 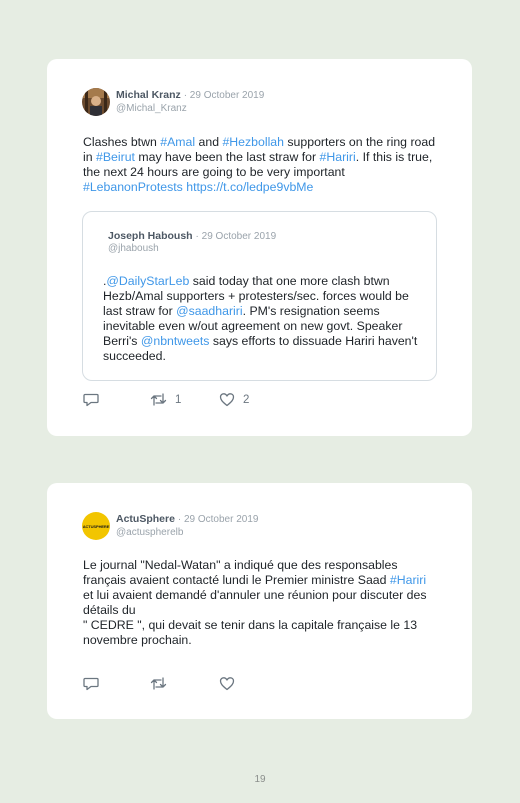 What do you see at coordinates (249, 187) in the screenshot?
I see `tweet-link: https://t.co/ledpe9vbMe` at bounding box center [249, 187].